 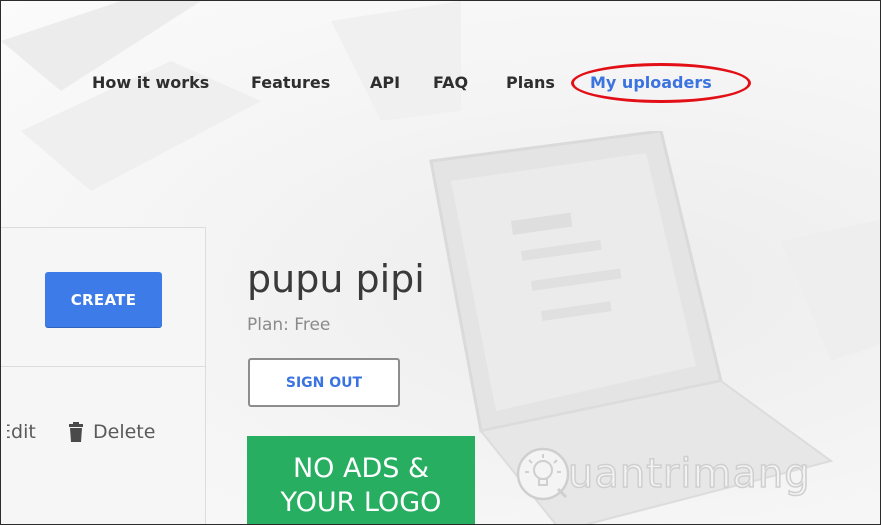 What do you see at coordinates (124, 432) in the screenshot?
I see `delete-label: Delete` at bounding box center [124, 432].